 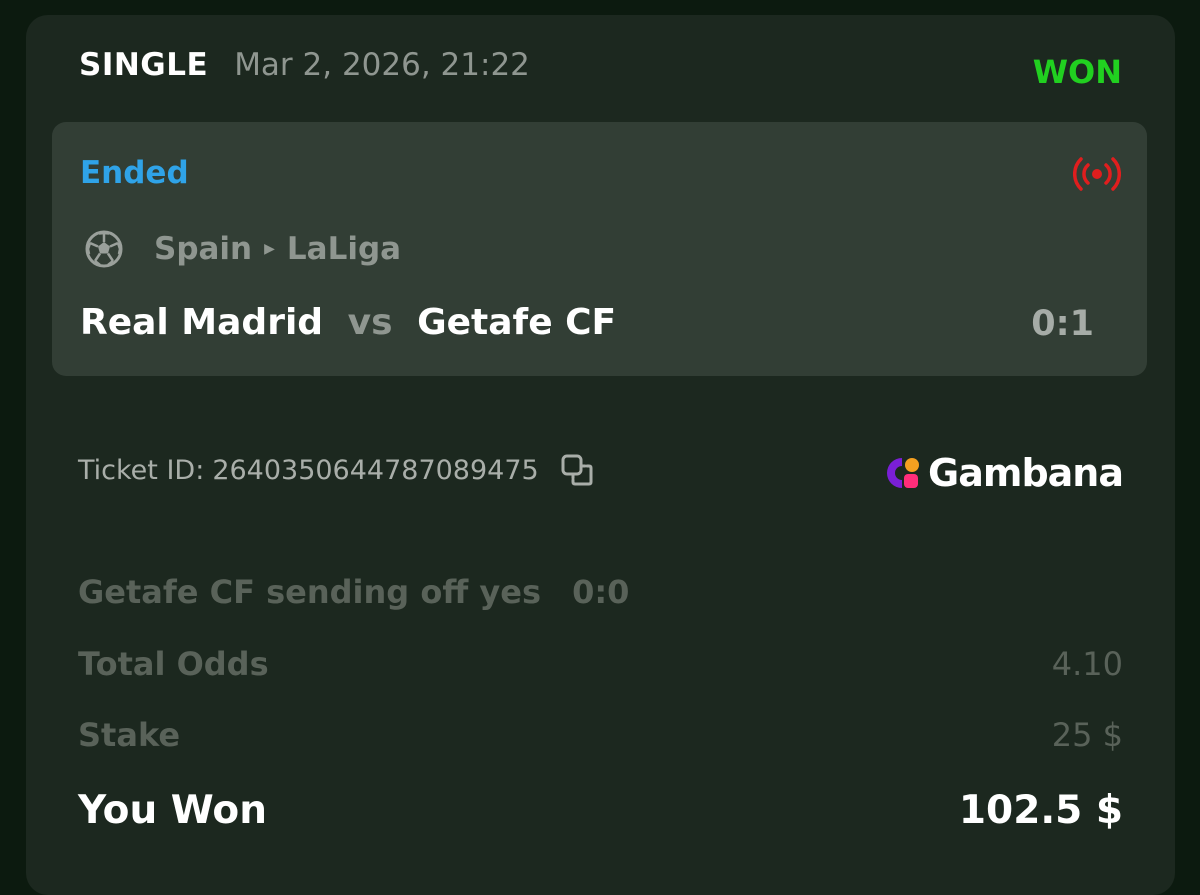 I want to click on vs-label: vs, so click(x=370, y=322).